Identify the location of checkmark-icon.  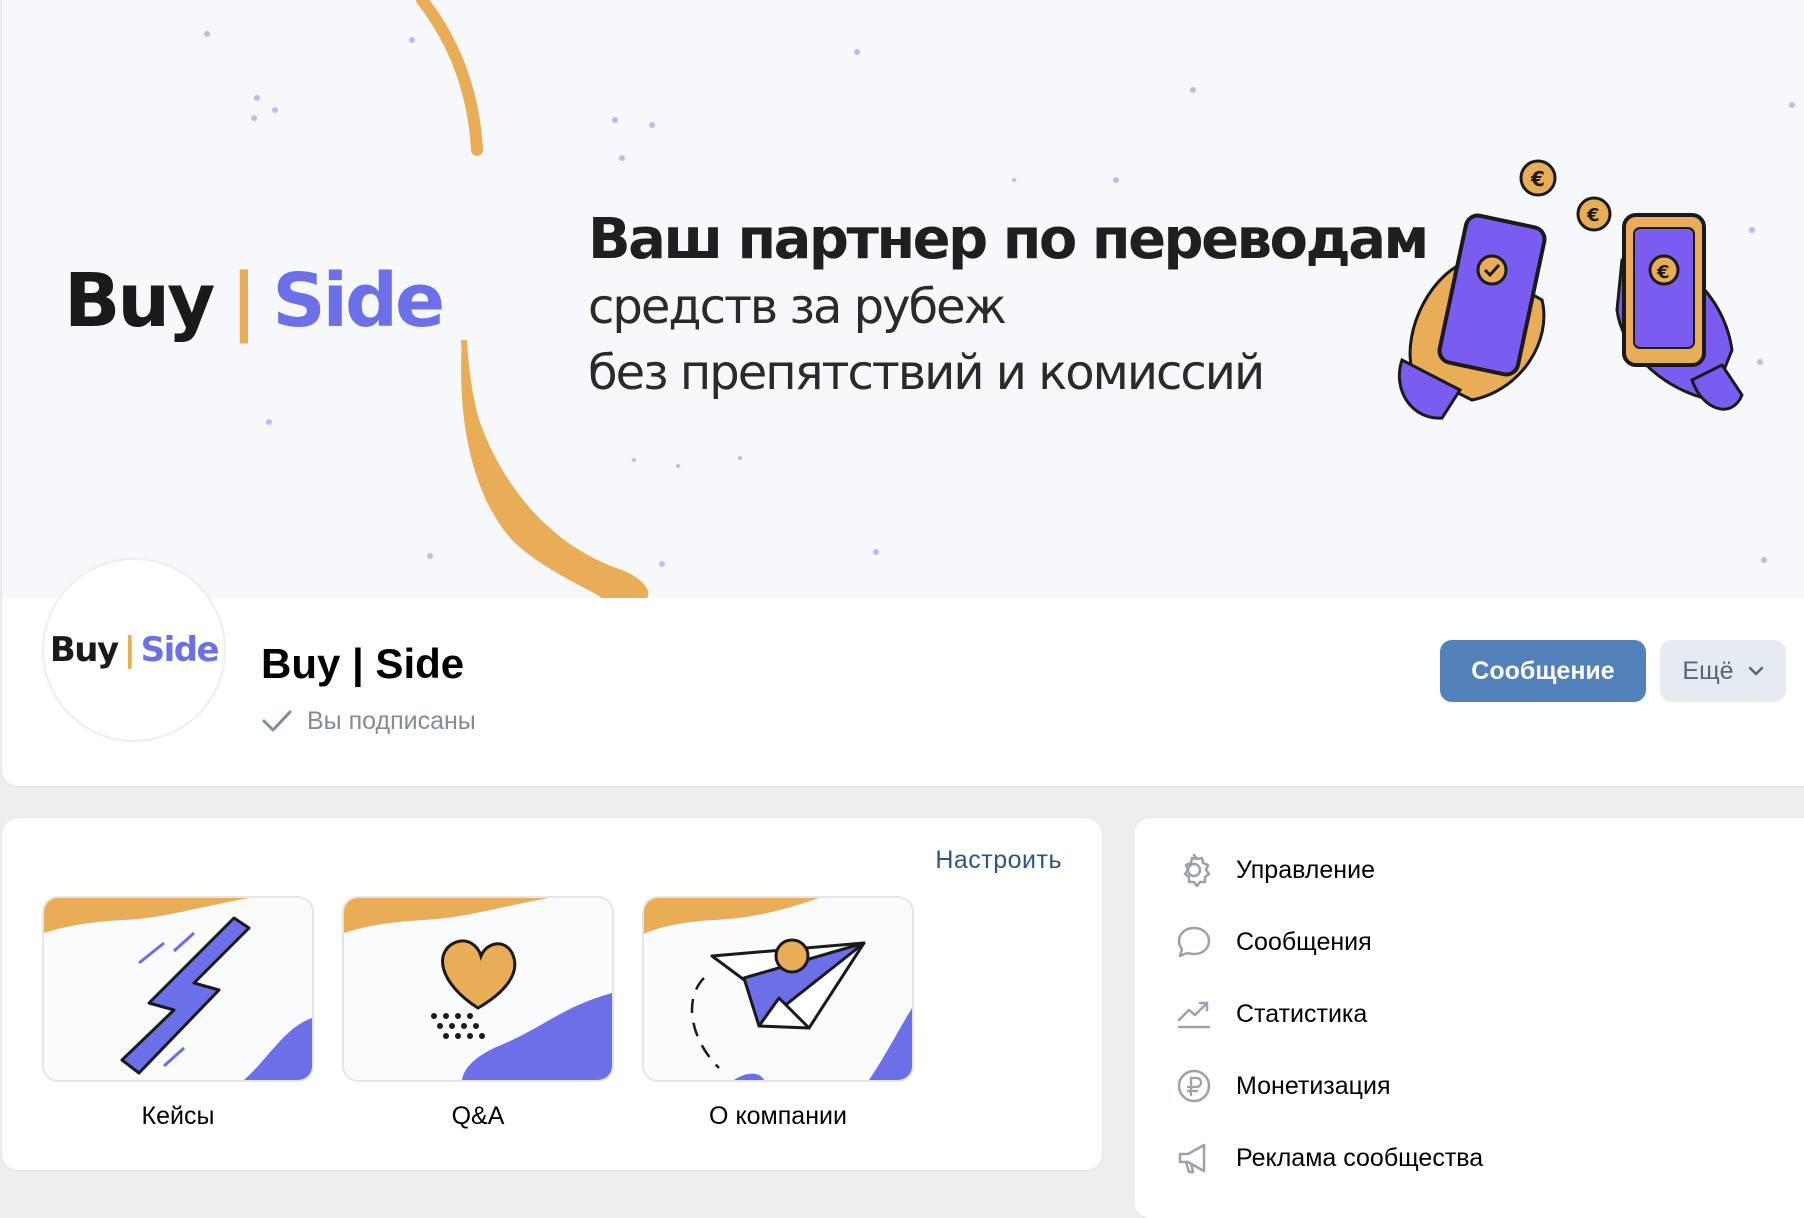
(277, 721).